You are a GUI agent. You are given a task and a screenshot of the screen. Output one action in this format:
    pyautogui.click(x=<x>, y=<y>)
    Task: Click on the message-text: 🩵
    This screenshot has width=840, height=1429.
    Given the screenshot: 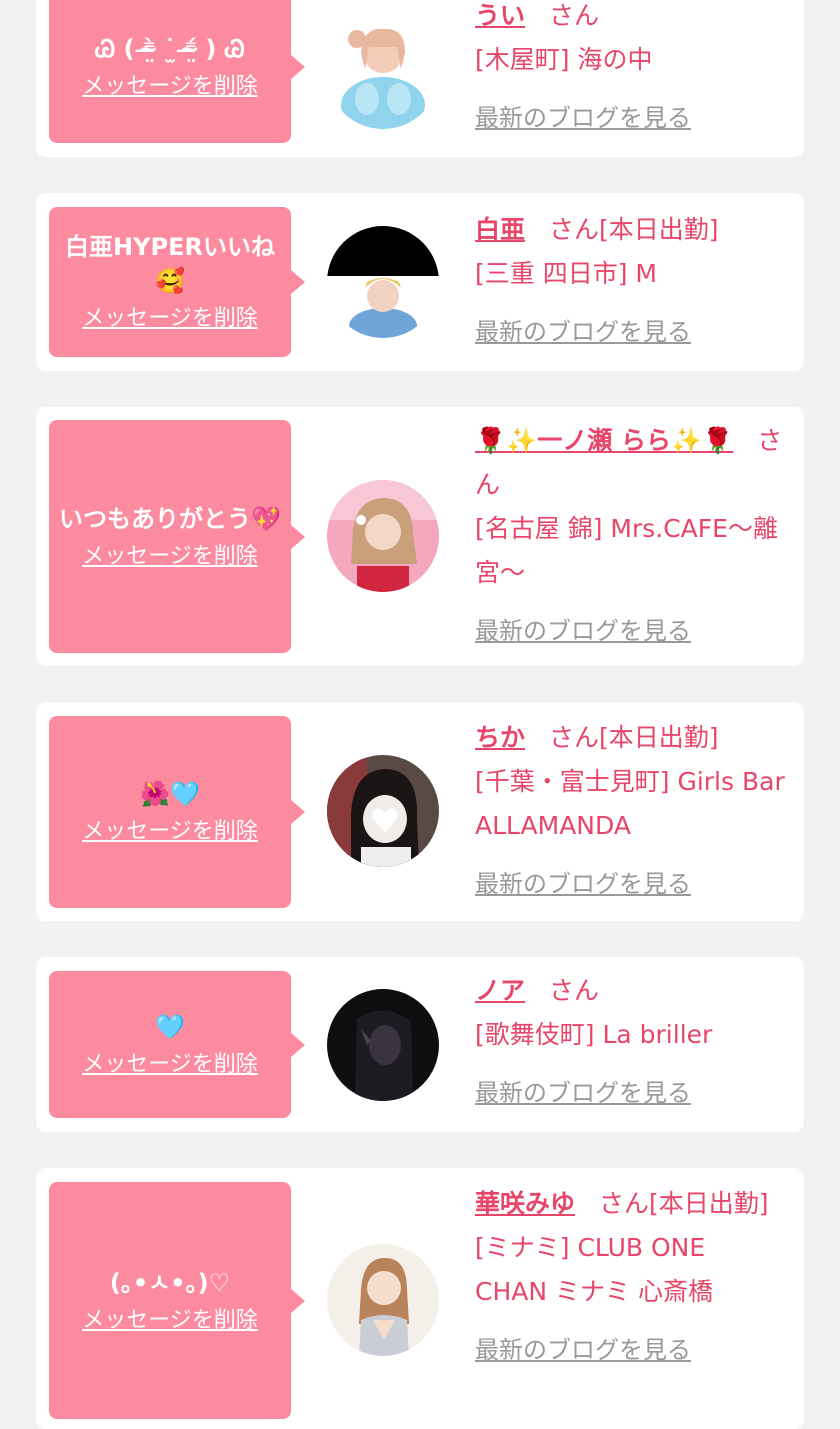 What is the action you would take?
    pyautogui.click(x=170, y=1026)
    